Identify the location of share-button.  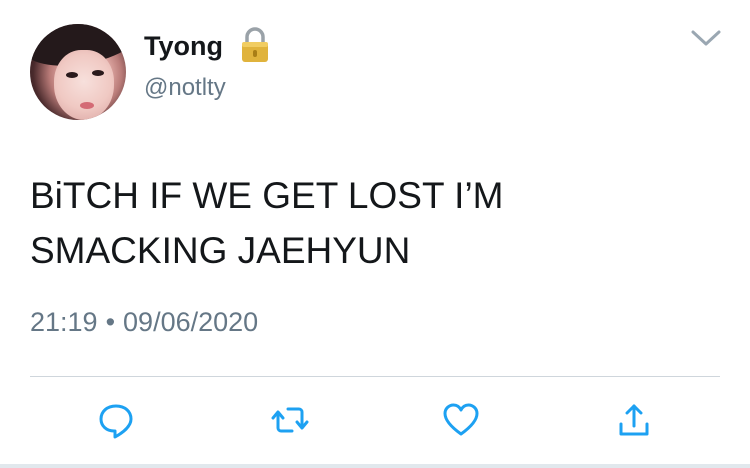
(634, 420).